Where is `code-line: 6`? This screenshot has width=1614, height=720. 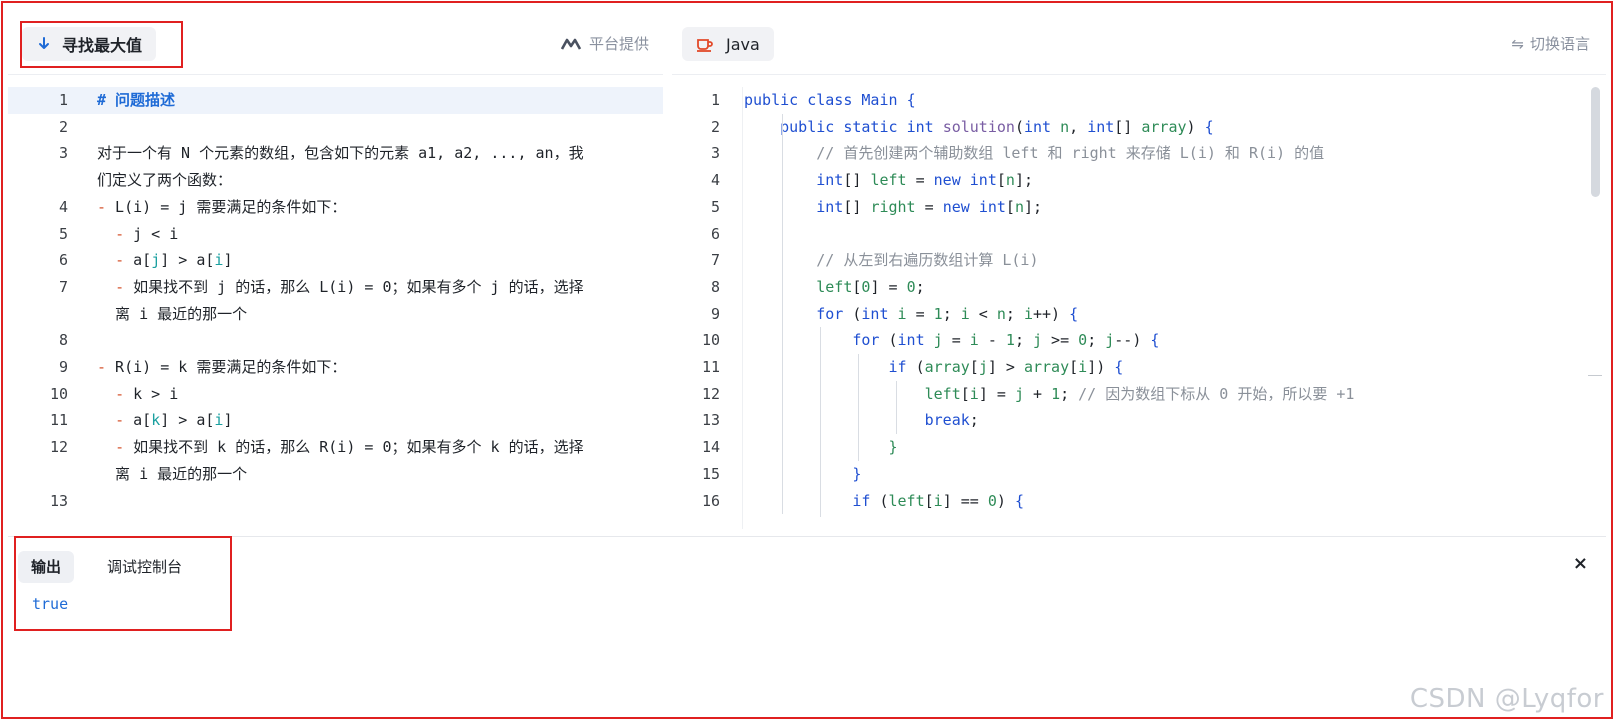 code-line: 6 is located at coordinates (1139, 234).